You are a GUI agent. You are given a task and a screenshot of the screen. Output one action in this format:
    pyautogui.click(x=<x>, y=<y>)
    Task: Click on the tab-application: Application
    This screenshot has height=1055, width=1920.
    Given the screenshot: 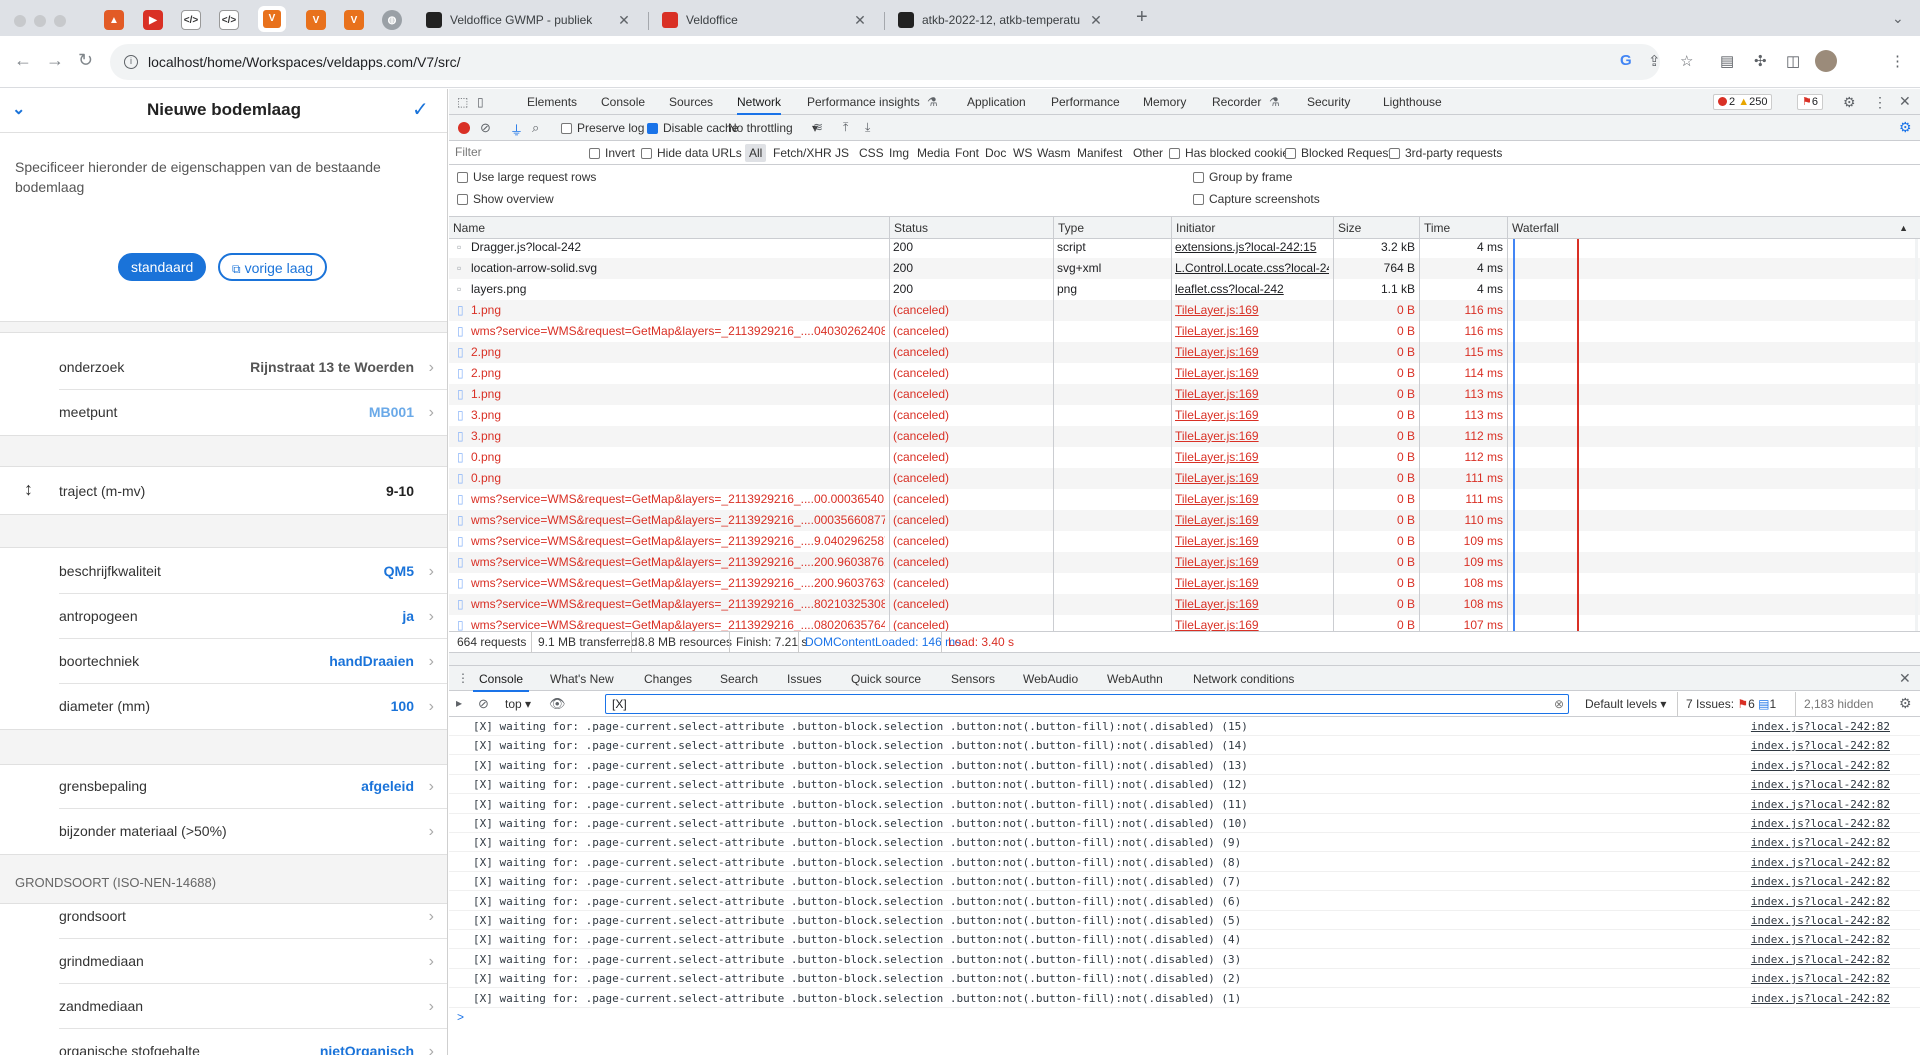 What is the action you would take?
    pyautogui.click(x=996, y=102)
    